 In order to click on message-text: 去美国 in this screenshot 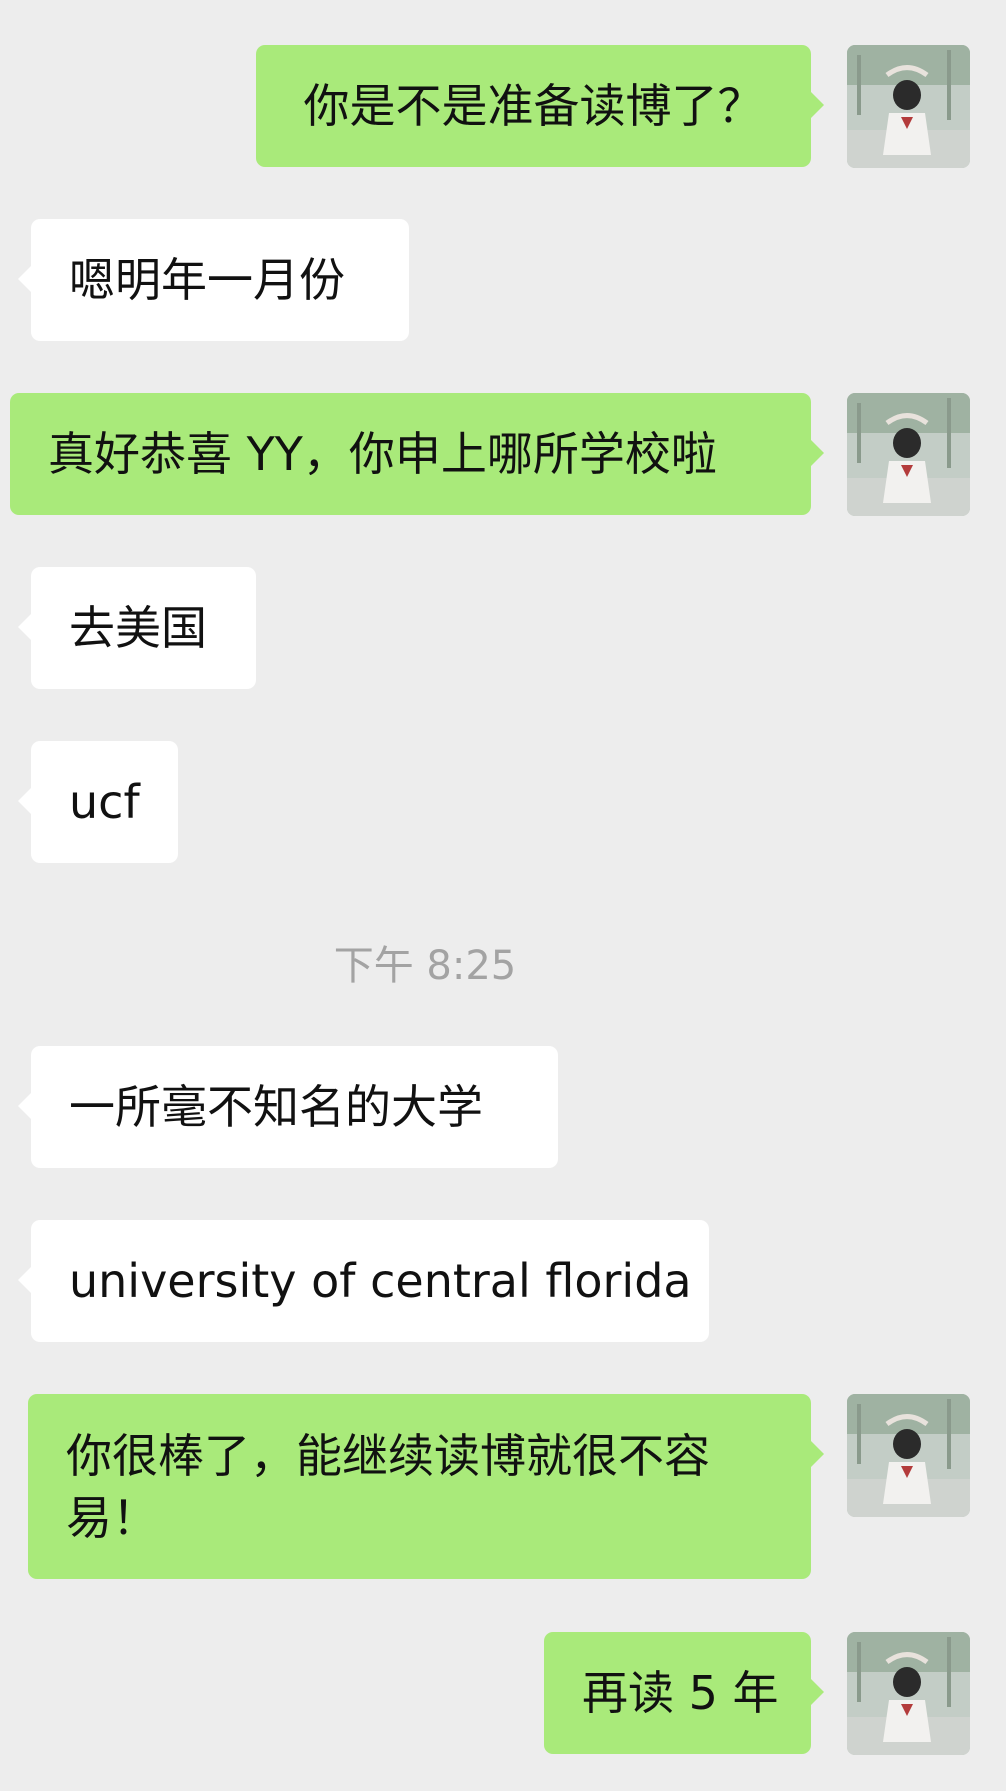, I will do `click(138, 628)`.